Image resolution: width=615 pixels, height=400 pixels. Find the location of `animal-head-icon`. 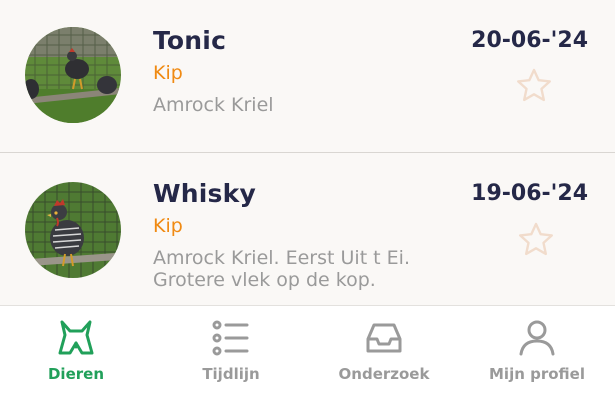

animal-head-icon is located at coordinates (76, 337).